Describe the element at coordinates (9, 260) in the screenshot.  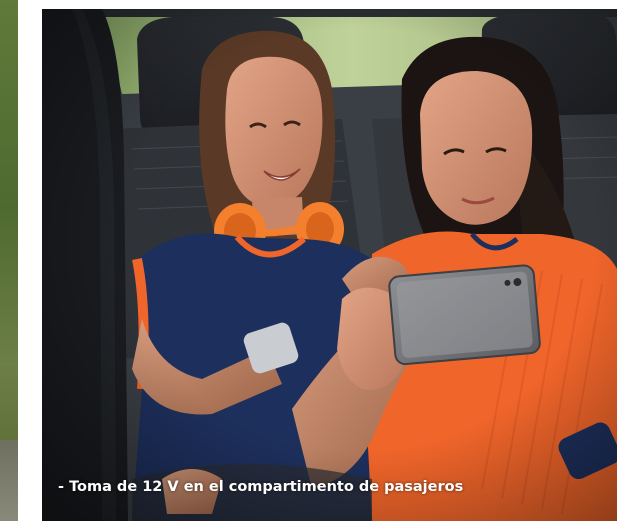
I see `background-grass-strip` at that location.